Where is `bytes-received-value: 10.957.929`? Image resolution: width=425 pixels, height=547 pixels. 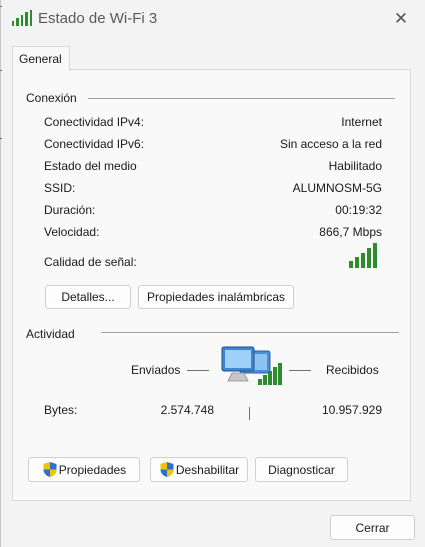
bytes-received-value: 10.957.929 is located at coordinates (351, 410).